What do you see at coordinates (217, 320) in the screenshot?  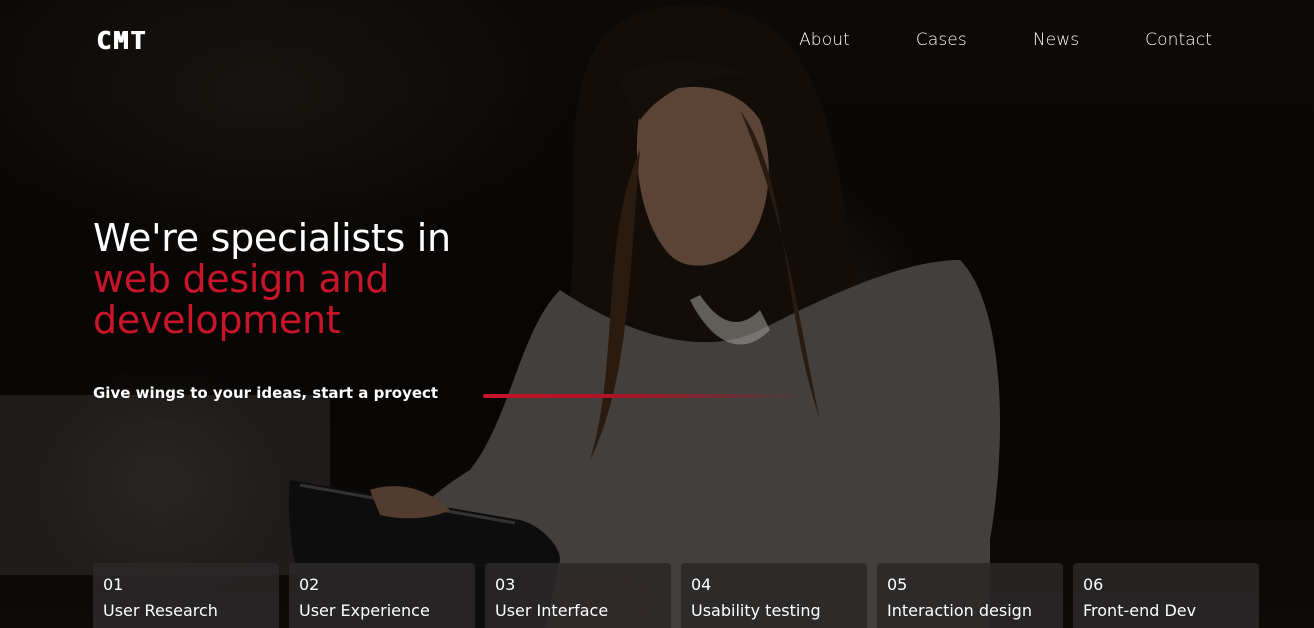 I see `headline-line-3: development` at bounding box center [217, 320].